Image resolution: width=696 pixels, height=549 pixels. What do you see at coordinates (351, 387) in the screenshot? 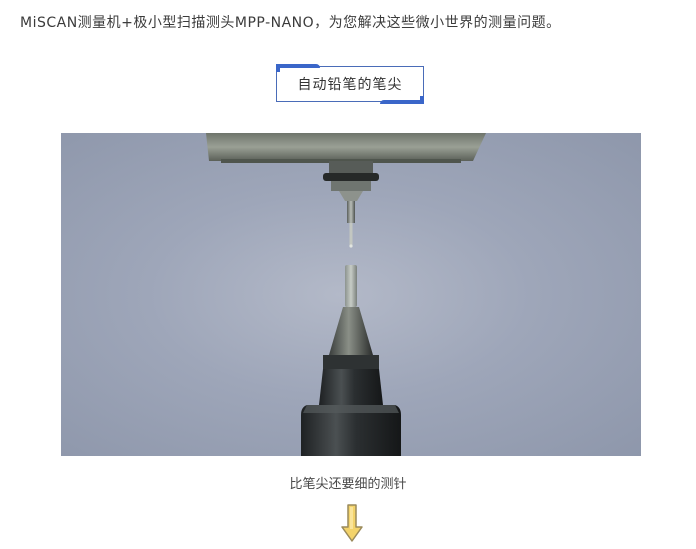
I see `pencil-barrel-upper` at bounding box center [351, 387].